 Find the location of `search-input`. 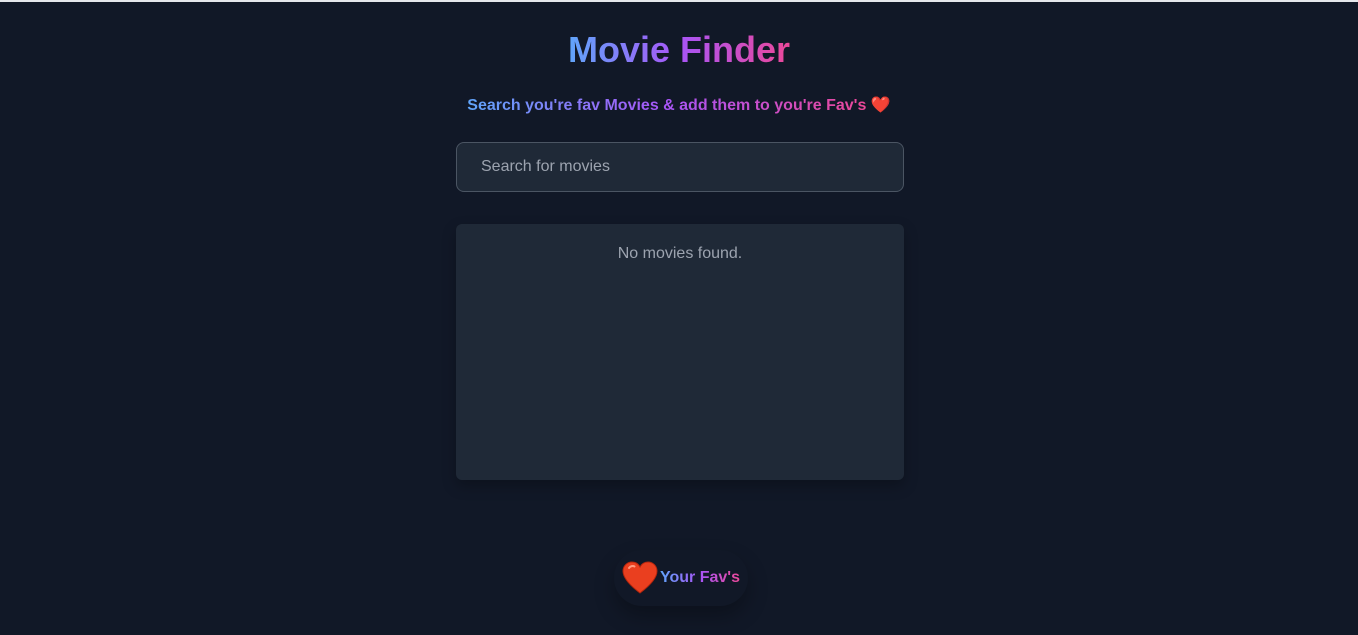

search-input is located at coordinates (680, 167).